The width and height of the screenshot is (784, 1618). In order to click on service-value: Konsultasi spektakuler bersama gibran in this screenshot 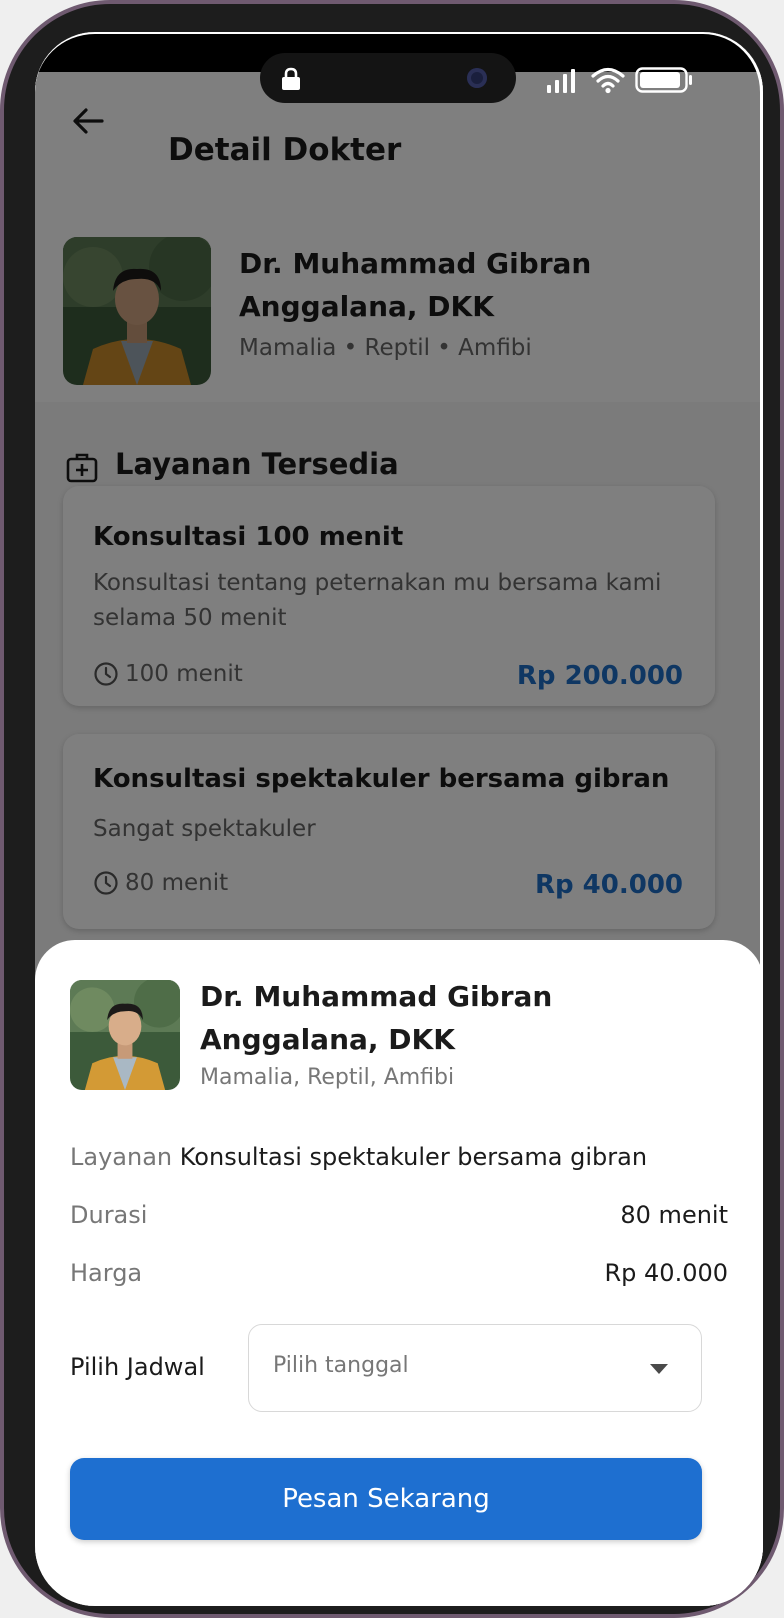, I will do `click(413, 1157)`.